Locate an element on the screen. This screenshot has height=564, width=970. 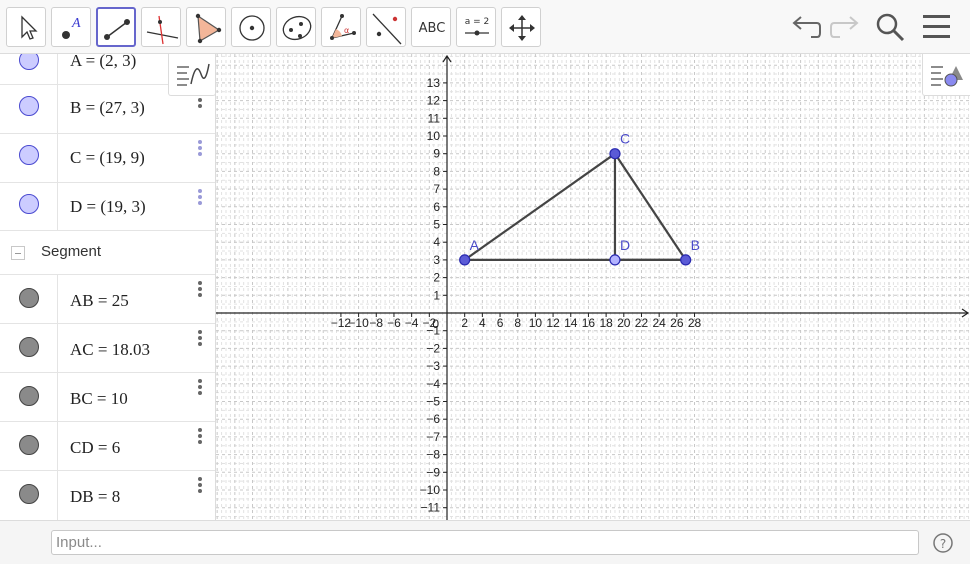
search-icon is located at coordinates (890, 27).